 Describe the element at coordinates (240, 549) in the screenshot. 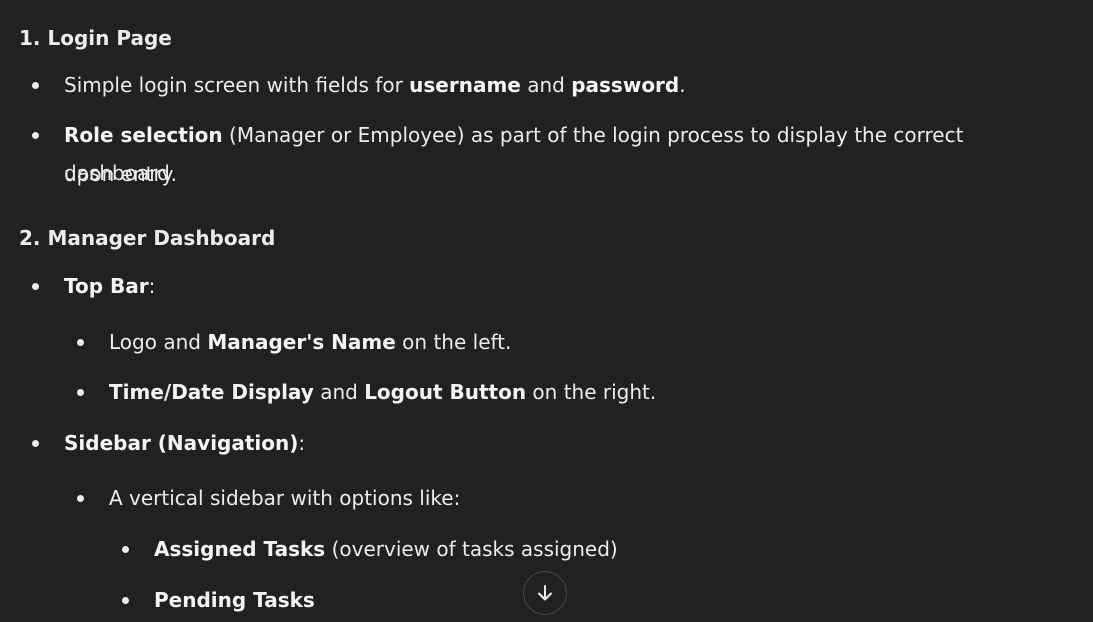

I see `bold-text: Assigned Tasks` at that location.